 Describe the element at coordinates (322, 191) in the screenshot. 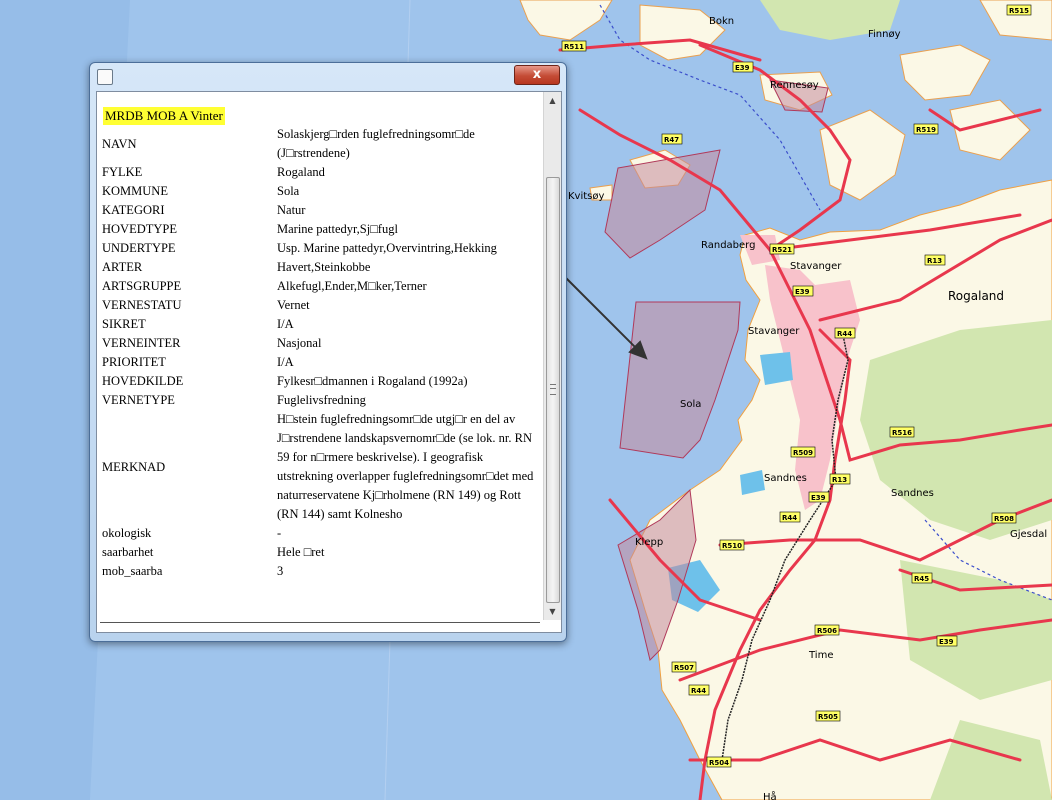

I see `attribute-row: KOMMUNE Sola` at that location.